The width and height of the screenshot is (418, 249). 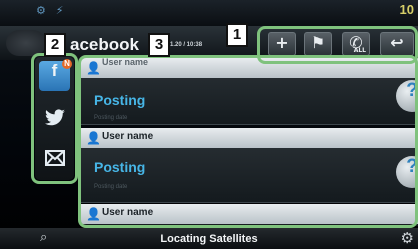 I want to click on callout-frame-sidebar, so click(x=54, y=118).